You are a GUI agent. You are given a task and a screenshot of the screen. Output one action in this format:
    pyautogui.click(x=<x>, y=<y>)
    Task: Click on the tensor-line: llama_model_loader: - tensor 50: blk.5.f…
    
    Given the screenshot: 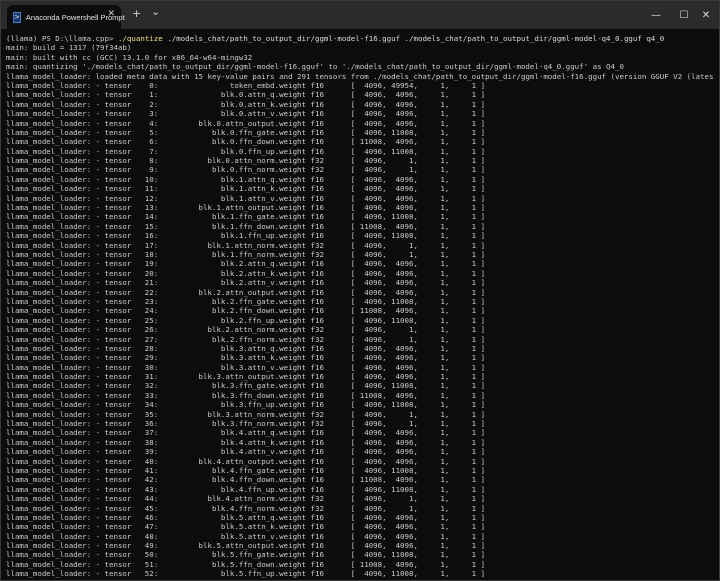 What is the action you would take?
    pyautogui.click(x=246, y=555)
    